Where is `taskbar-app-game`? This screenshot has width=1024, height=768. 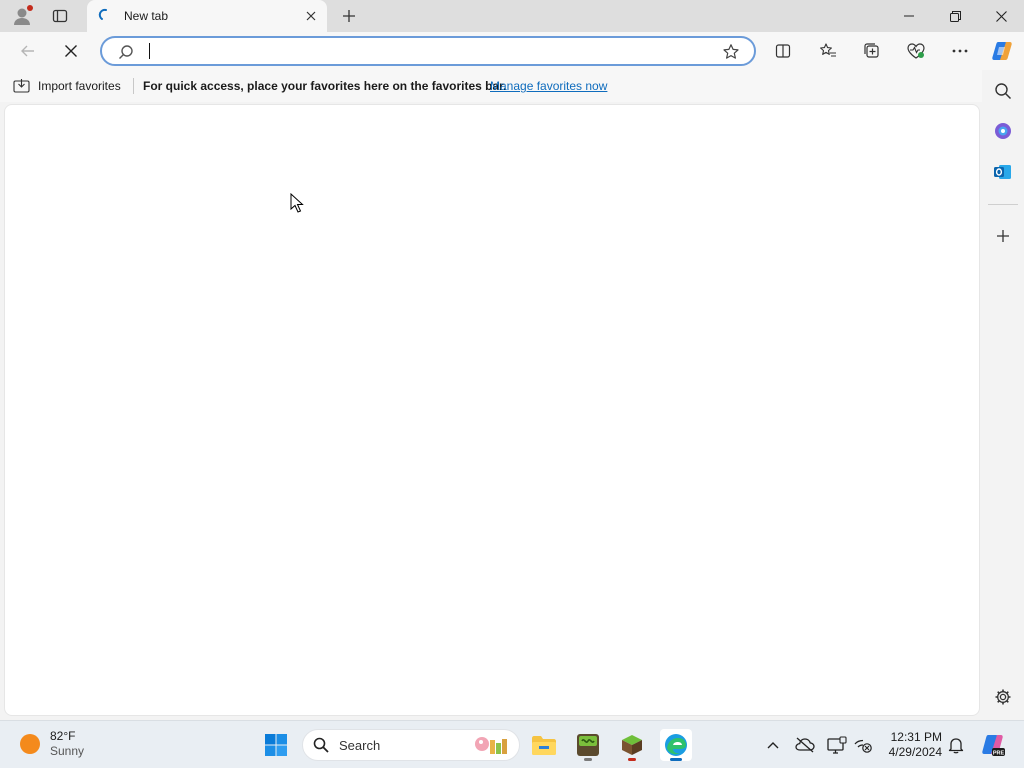
taskbar-app-game is located at coordinates (588, 745).